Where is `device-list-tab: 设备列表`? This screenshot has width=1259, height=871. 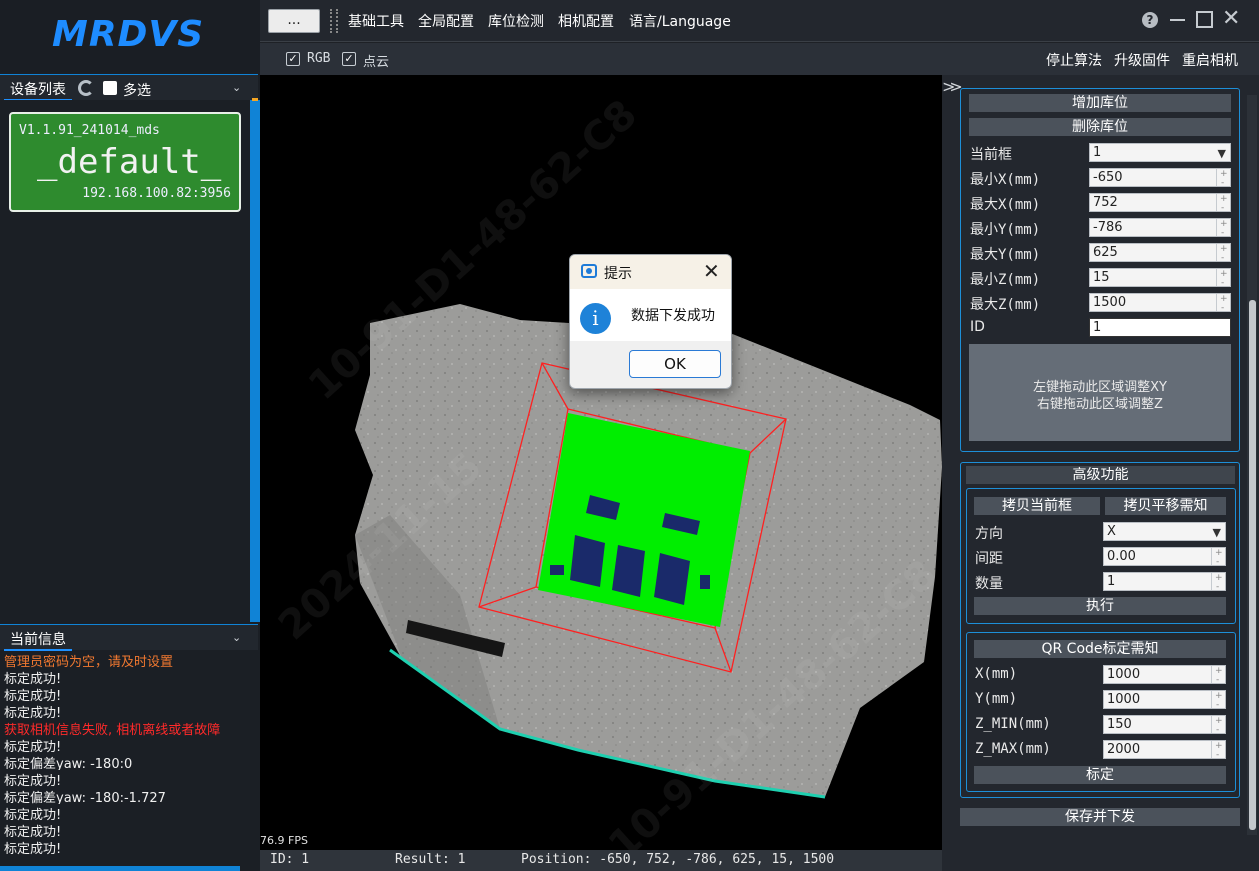 device-list-tab: 设备列表 is located at coordinates (38, 88).